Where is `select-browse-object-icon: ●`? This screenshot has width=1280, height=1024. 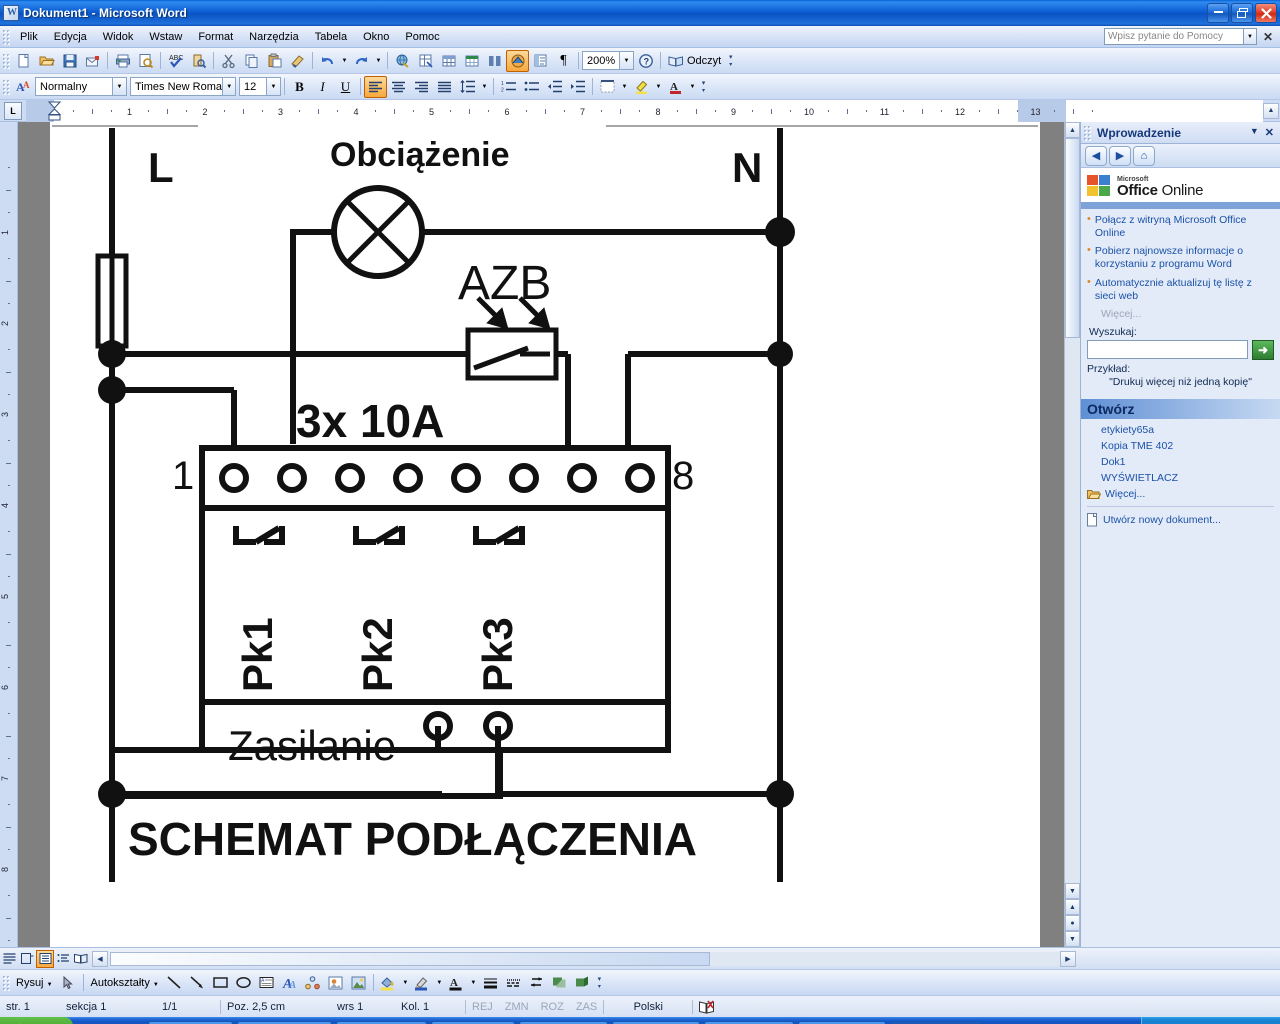 select-browse-object-icon: ● is located at coordinates (1072, 923).